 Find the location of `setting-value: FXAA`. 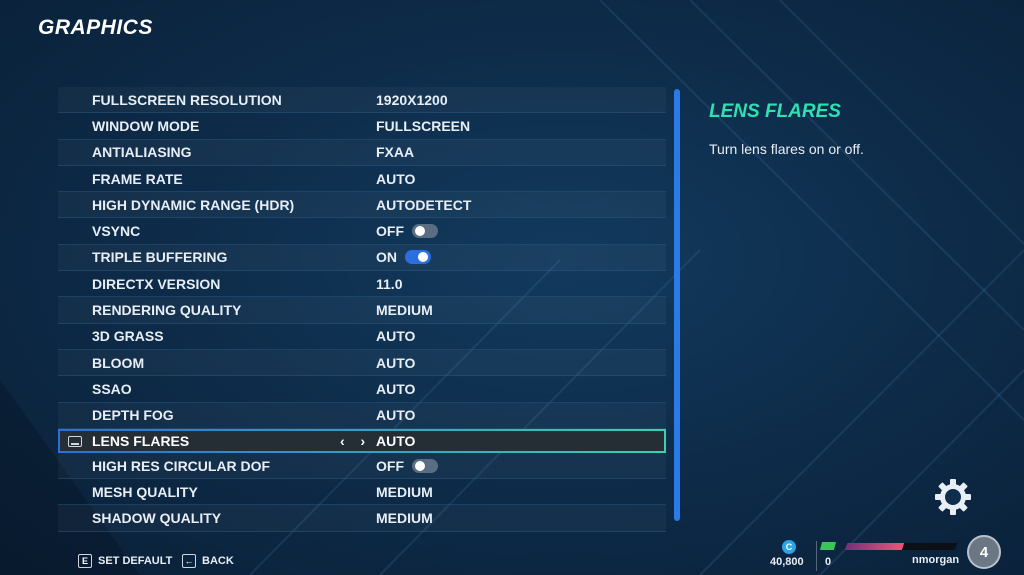

setting-value: FXAA is located at coordinates (395, 152).